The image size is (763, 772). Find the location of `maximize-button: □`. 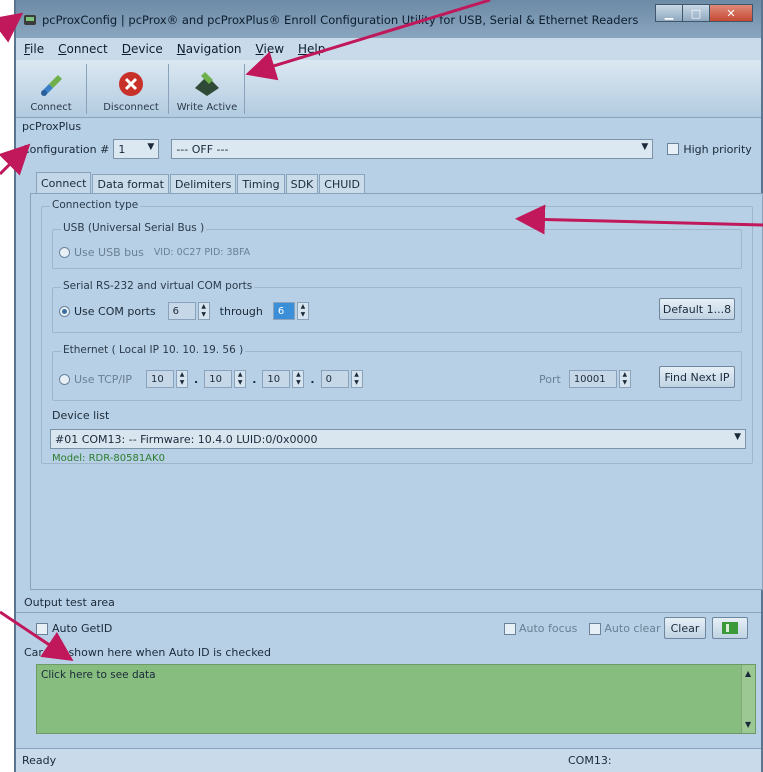

maximize-button: □ is located at coordinates (696, 13).